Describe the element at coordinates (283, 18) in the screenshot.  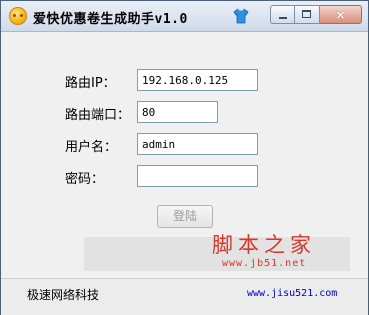
I see `minimize-icon` at that location.